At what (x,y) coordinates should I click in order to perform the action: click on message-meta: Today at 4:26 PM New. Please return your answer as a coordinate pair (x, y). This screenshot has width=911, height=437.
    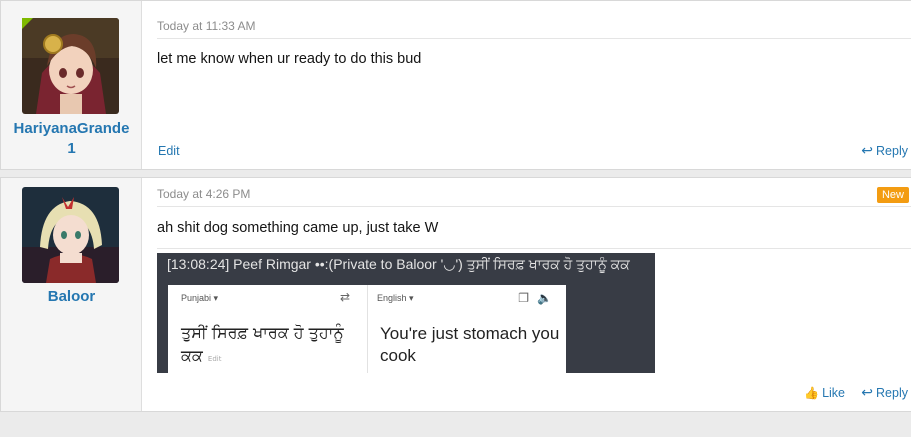
    Looking at the image, I should click on (534, 194).